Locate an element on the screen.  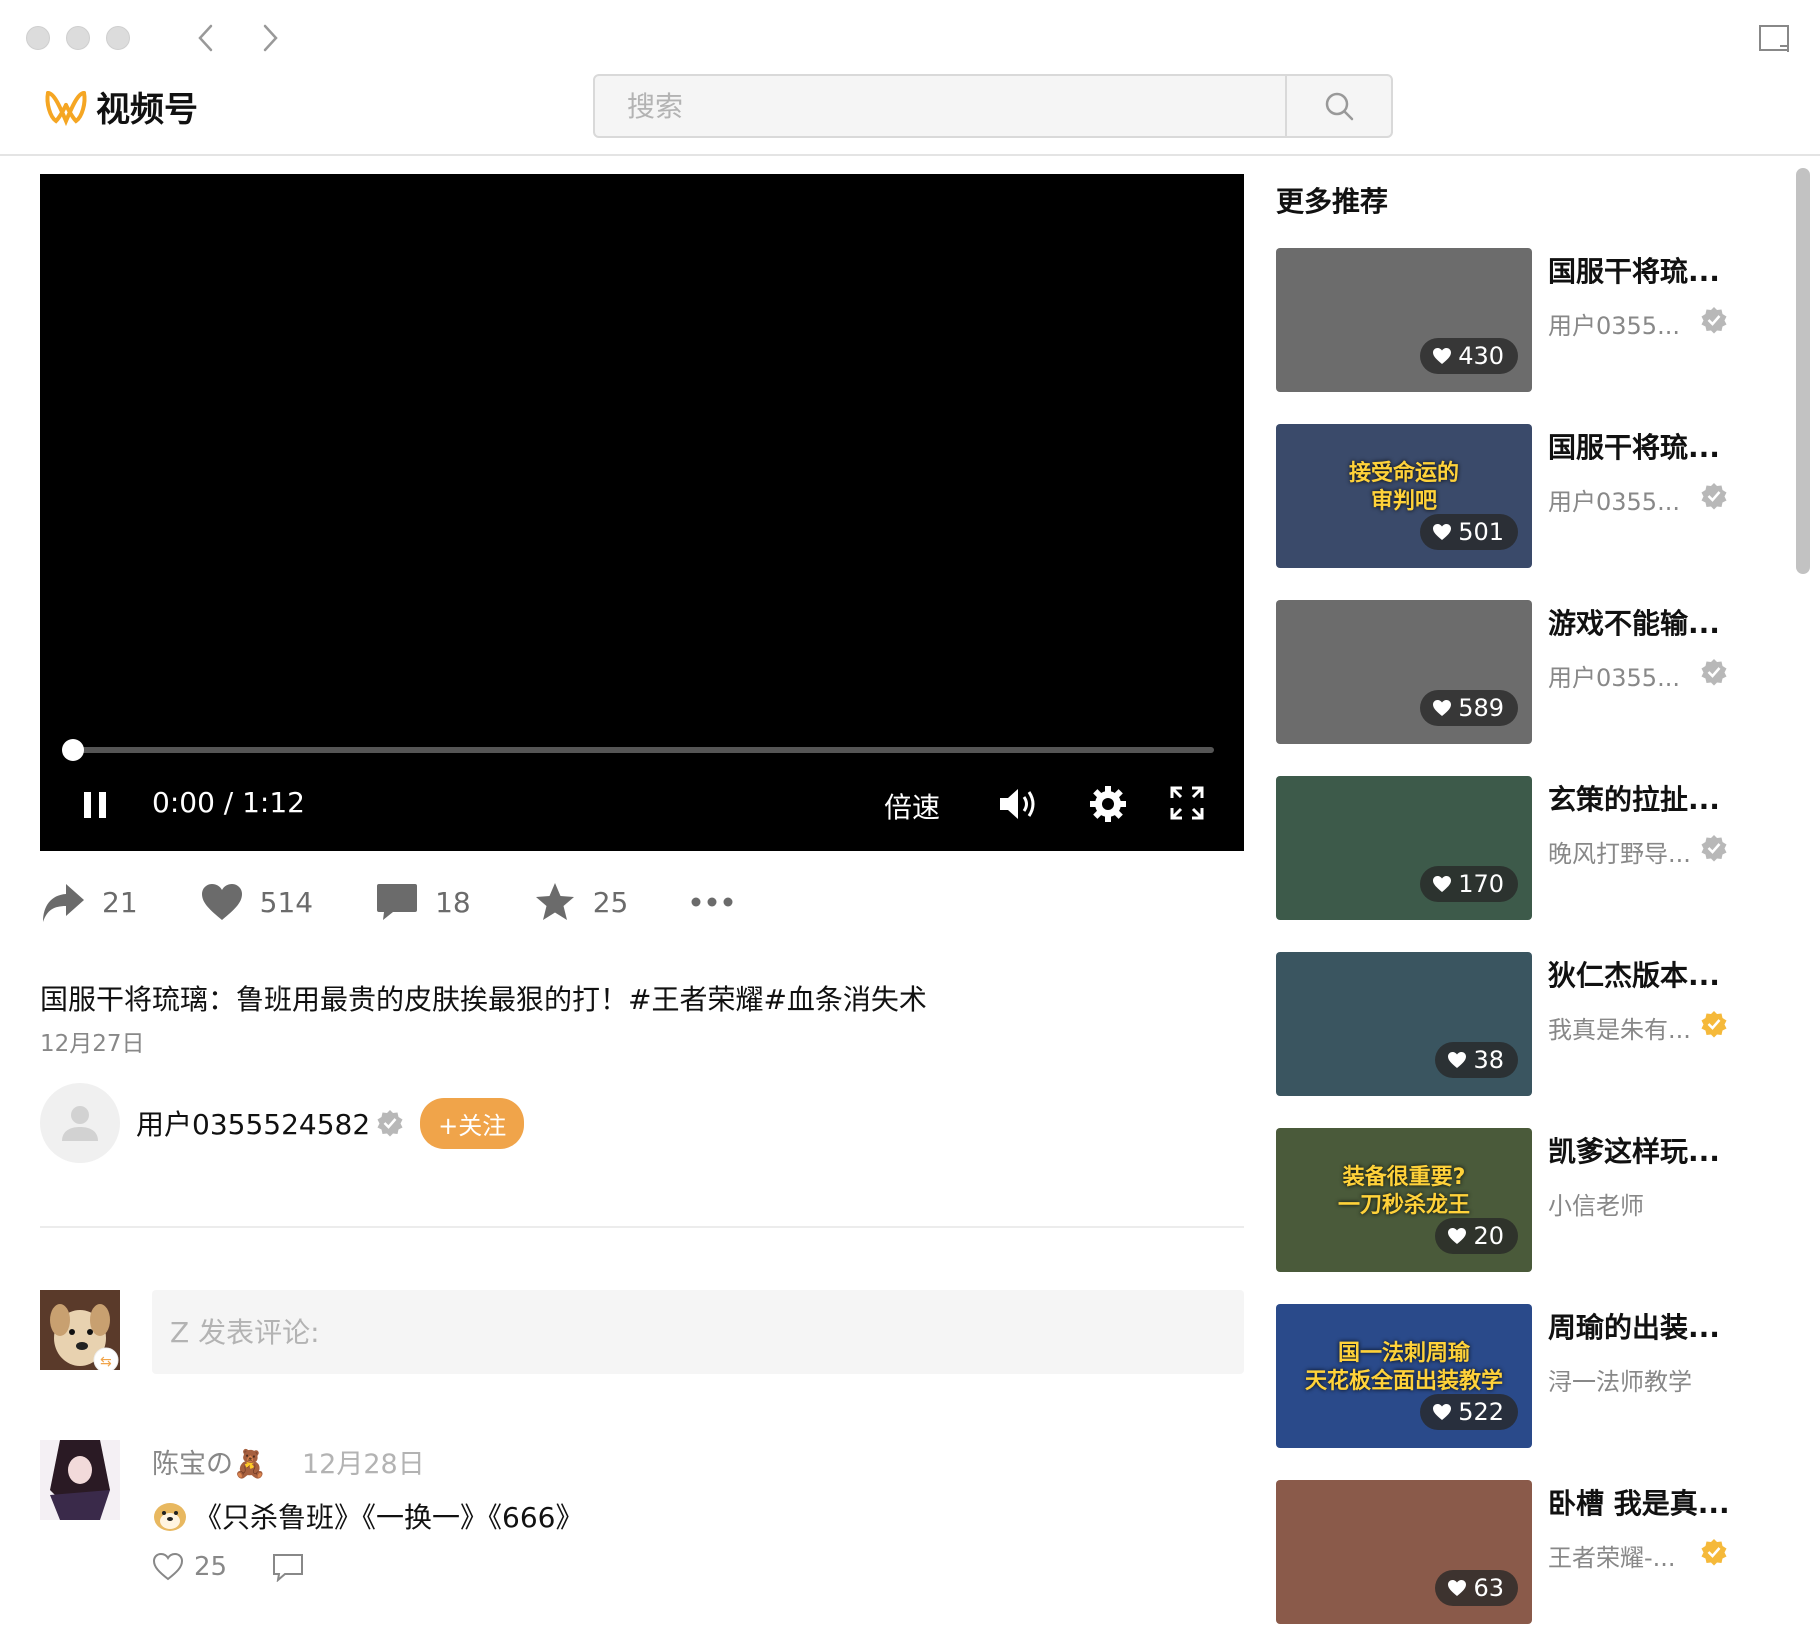
video-thumbnail: 63 is located at coordinates (1404, 1552).